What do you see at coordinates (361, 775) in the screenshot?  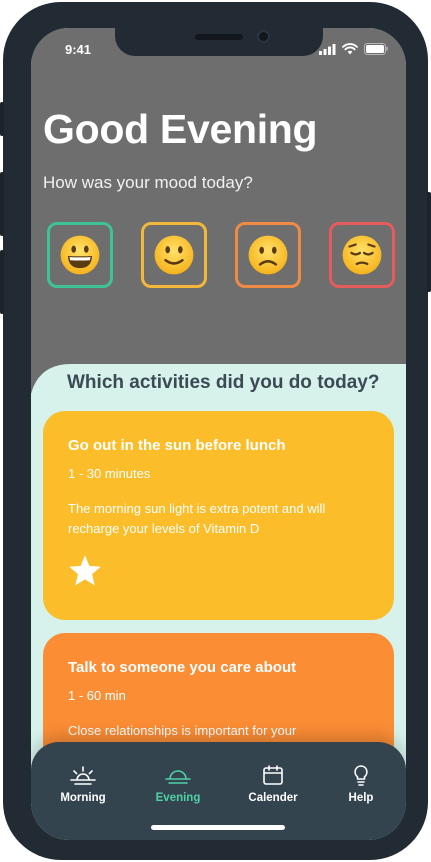 I see `lightbulb-icon` at bounding box center [361, 775].